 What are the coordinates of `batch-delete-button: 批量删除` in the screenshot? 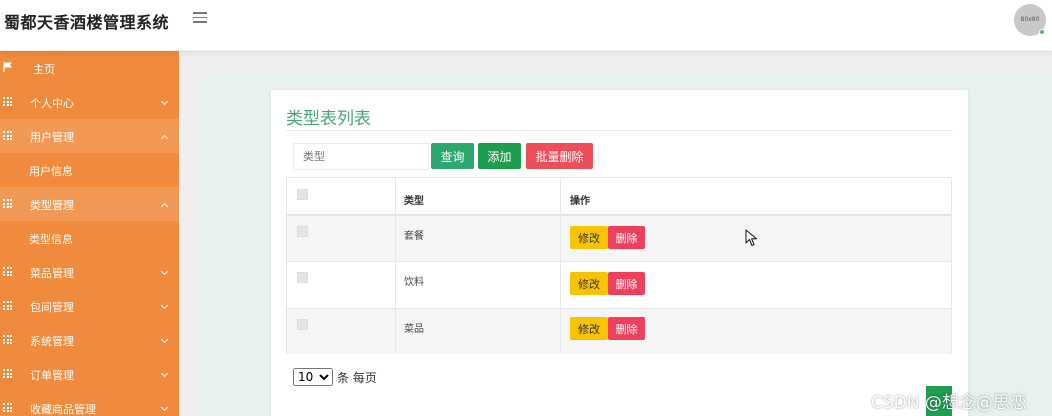 It's located at (559, 156).